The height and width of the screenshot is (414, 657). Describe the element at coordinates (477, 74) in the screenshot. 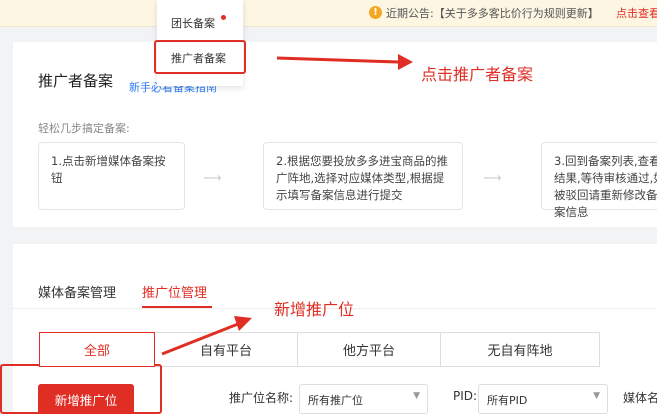

I see `annotation-click-promoter: 点击推广者备案` at that location.